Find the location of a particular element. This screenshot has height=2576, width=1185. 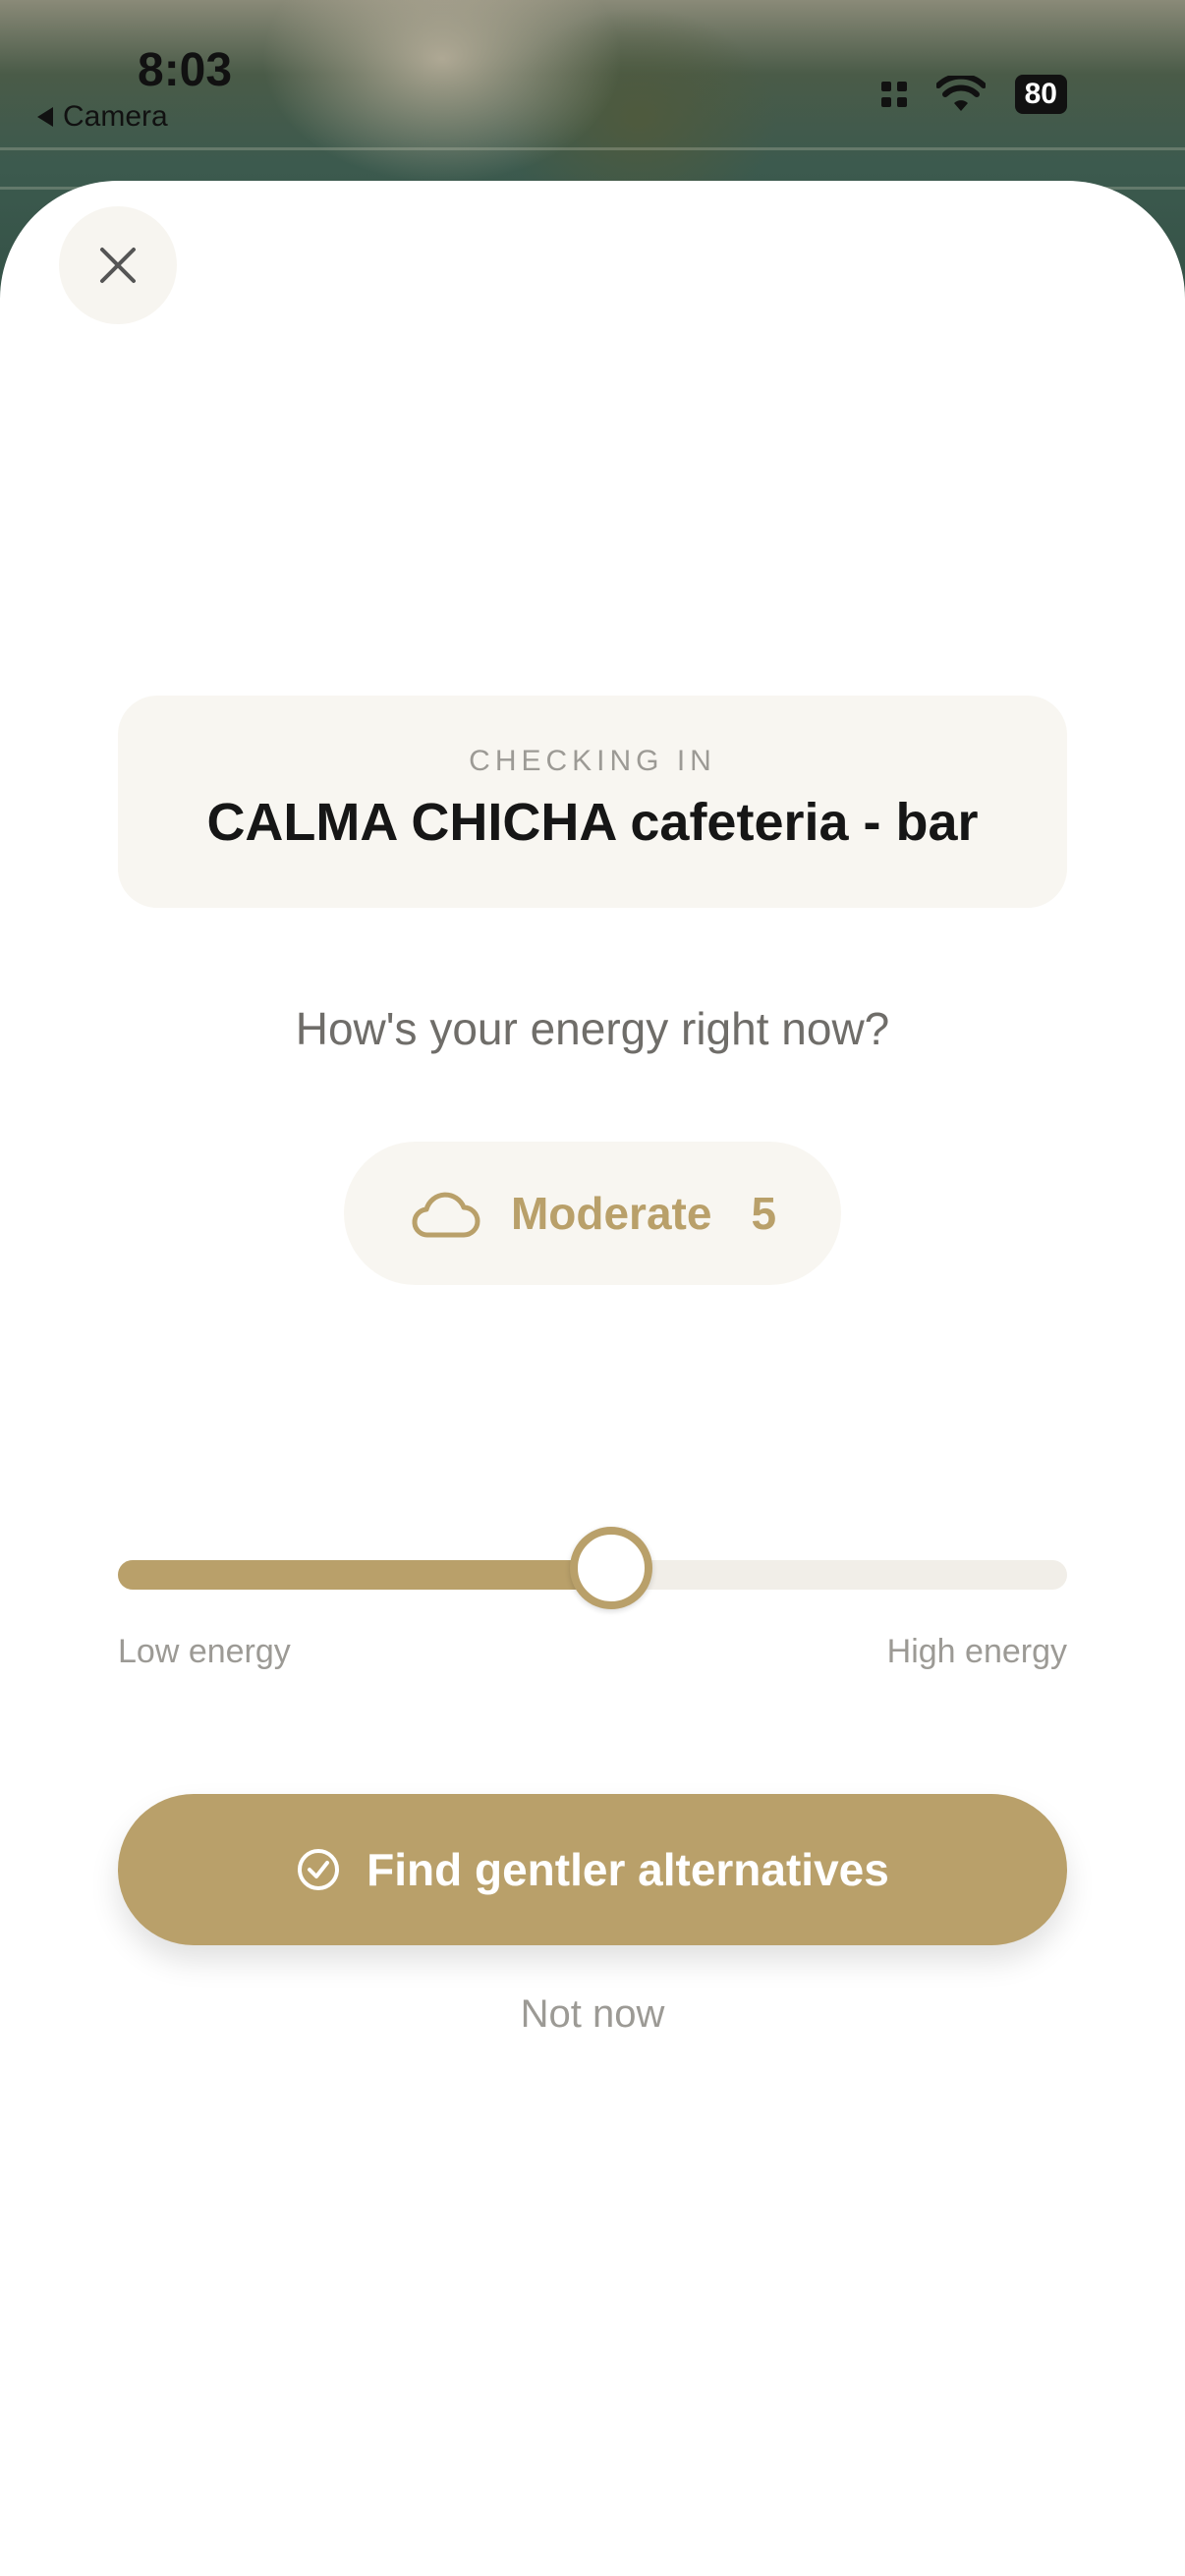

slider-high-label: High energy is located at coordinates (977, 1651).